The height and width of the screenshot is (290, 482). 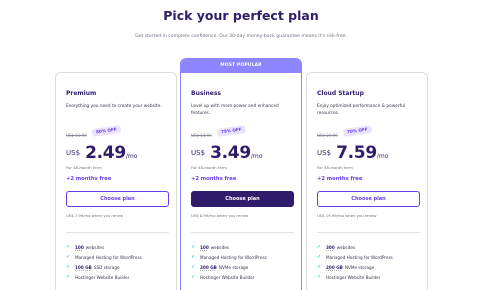 I want to click on renew-note: US$ 8.99/mo when you renew, so click(x=220, y=215).